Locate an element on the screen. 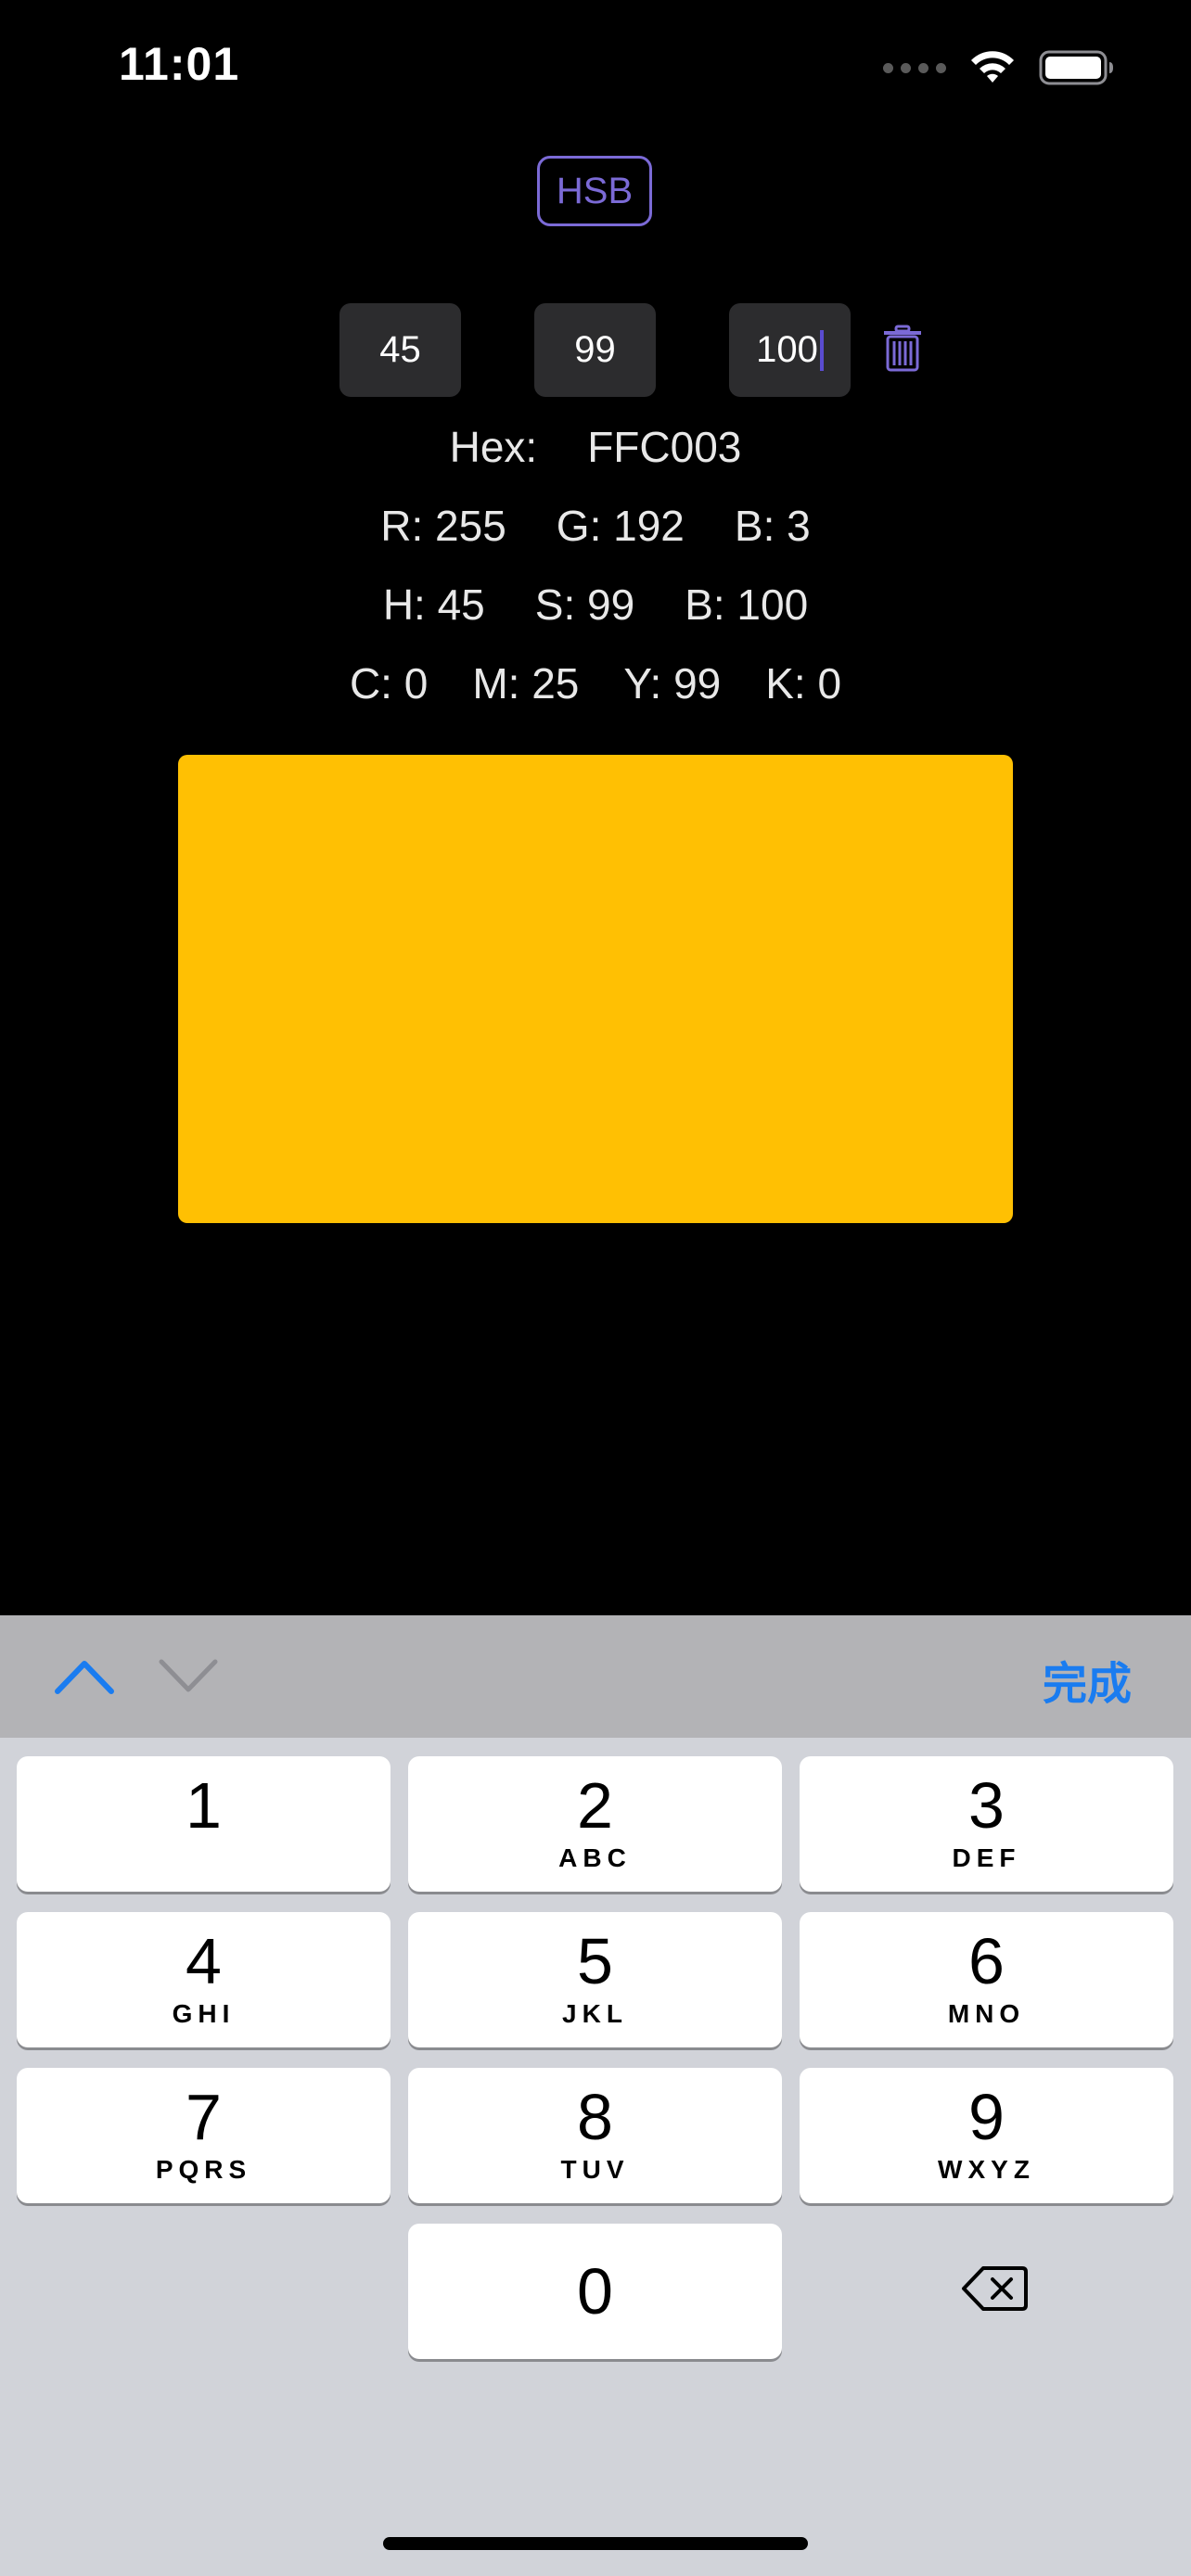 This screenshot has width=1191, height=2576. brightness-value: B: 100 is located at coordinates (747, 605).